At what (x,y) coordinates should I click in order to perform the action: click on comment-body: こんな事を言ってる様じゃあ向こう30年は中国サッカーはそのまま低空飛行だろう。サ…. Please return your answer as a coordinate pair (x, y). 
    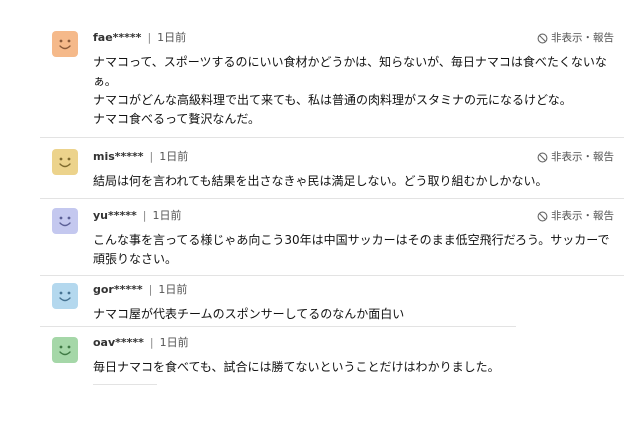
    Looking at the image, I should click on (358, 250).